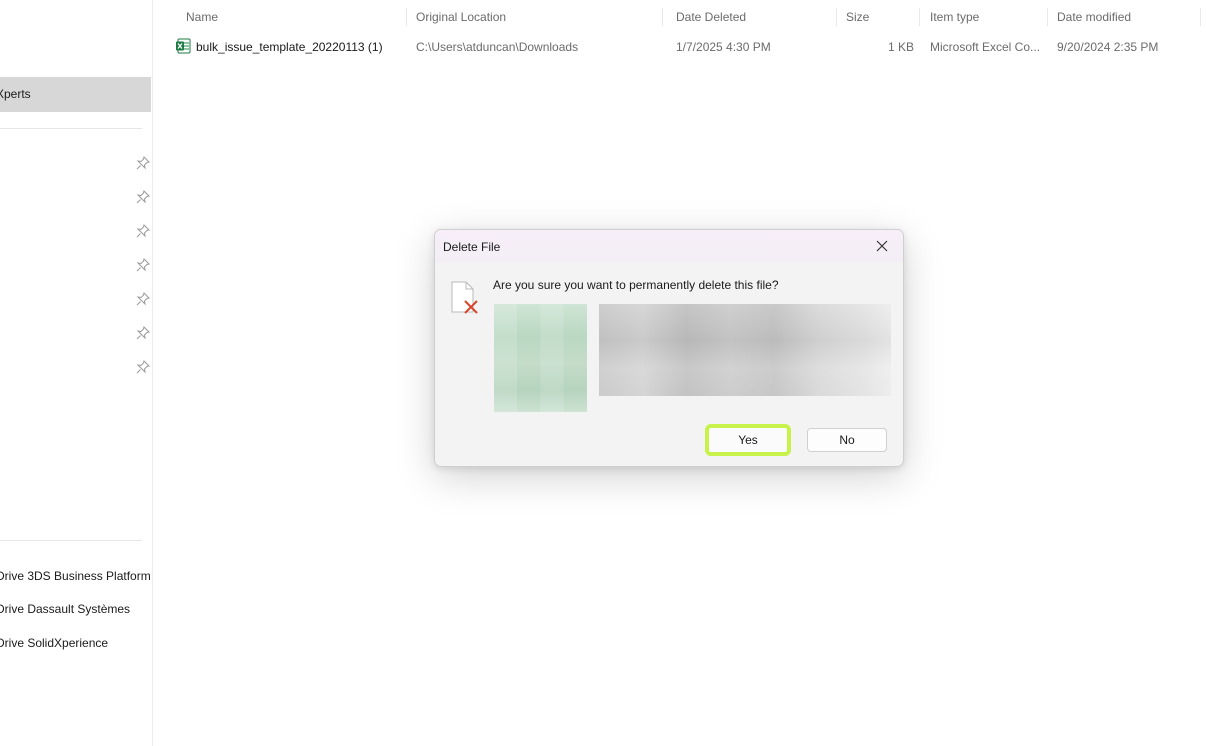  I want to click on dialog-title: Delete File, so click(472, 247).